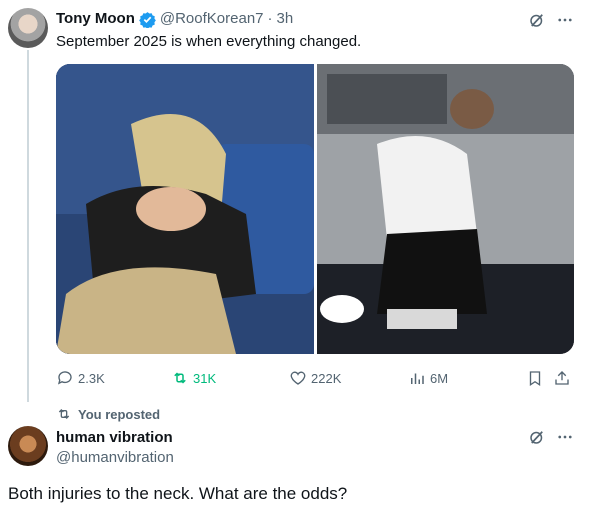 This screenshot has height=515, width=610. What do you see at coordinates (64, 378) in the screenshot?
I see `reply-icon` at bounding box center [64, 378].